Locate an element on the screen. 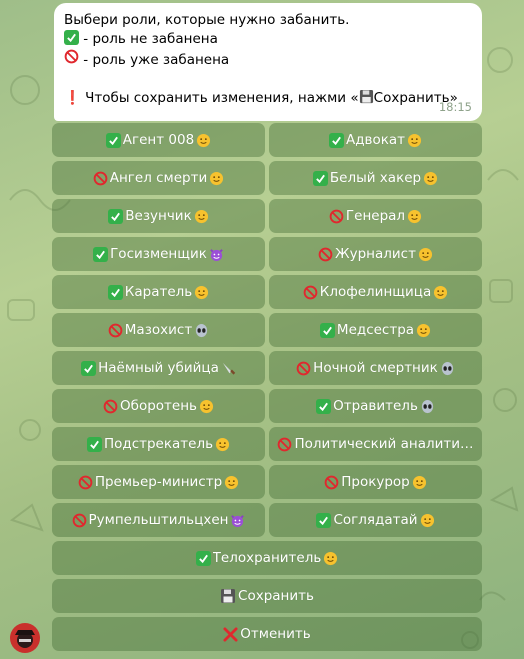  role-button: Отравитель is located at coordinates (375, 406).